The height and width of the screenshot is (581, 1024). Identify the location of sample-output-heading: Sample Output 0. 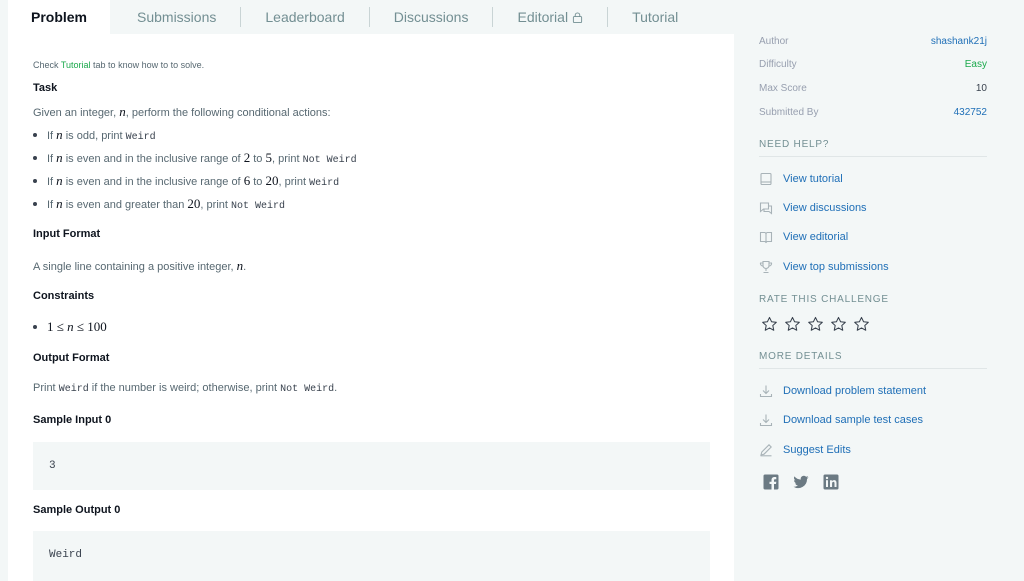
(77, 510).